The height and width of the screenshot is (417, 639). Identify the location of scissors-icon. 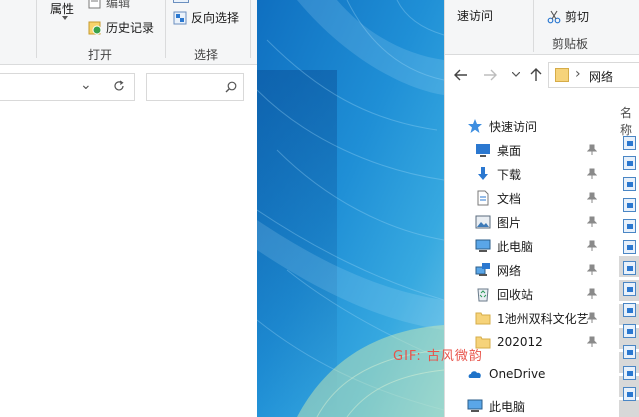
(554, 16).